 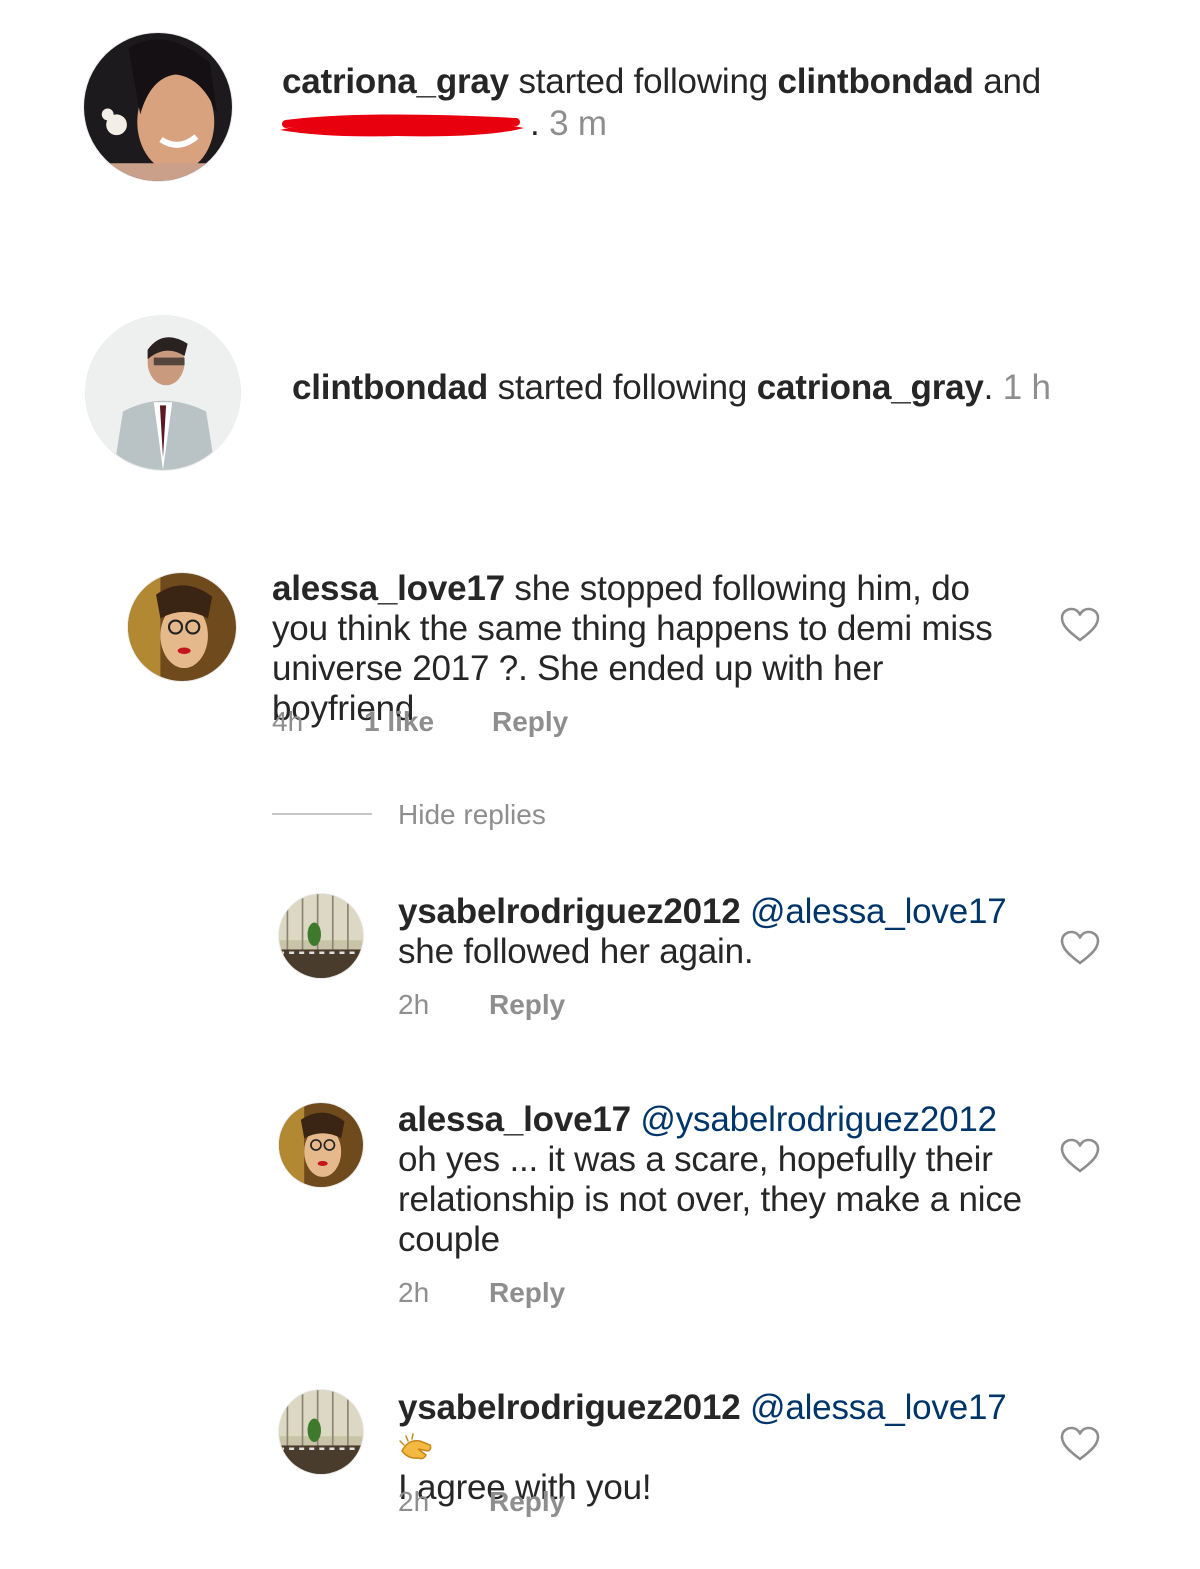 What do you see at coordinates (158, 107) in the screenshot?
I see `avatar-catriona-gray` at bounding box center [158, 107].